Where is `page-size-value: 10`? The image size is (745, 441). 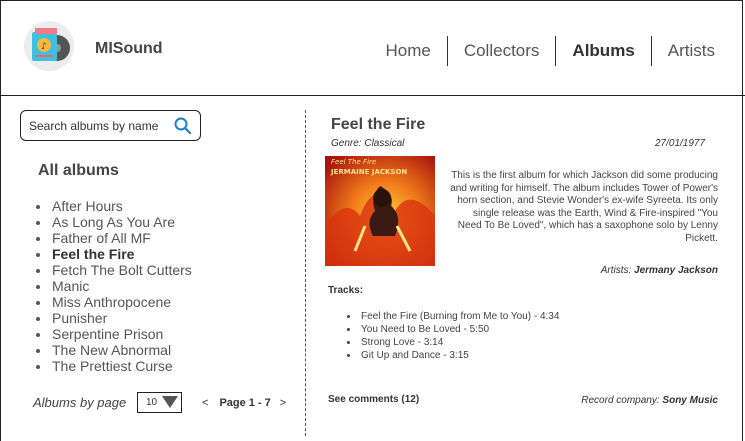 page-size-value: 10 is located at coordinates (152, 402).